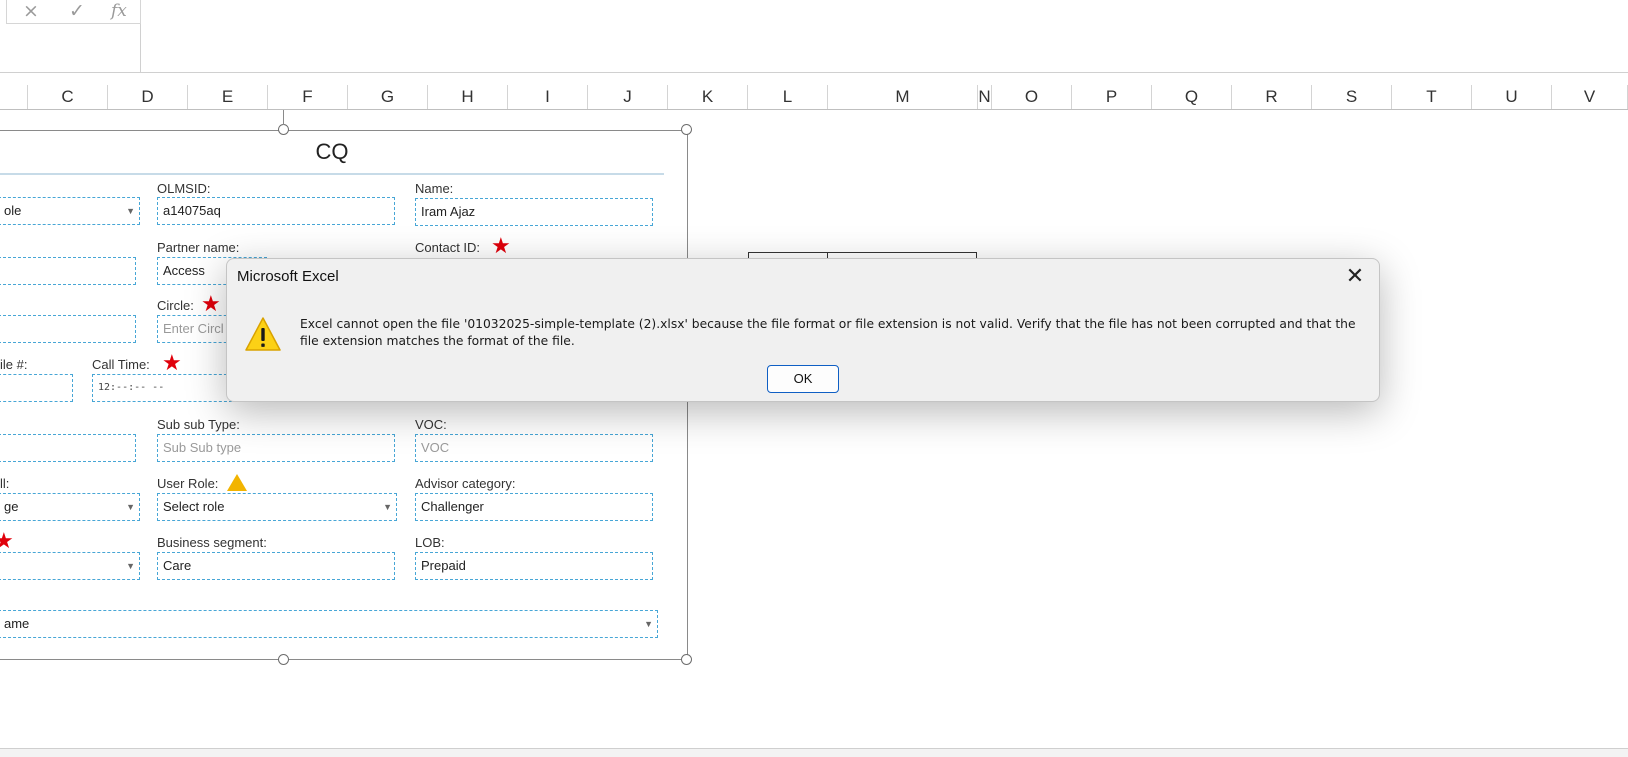 The width and height of the screenshot is (1628, 757). What do you see at coordinates (814, 752) in the screenshot?
I see `sheet-tab-bar` at bounding box center [814, 752].